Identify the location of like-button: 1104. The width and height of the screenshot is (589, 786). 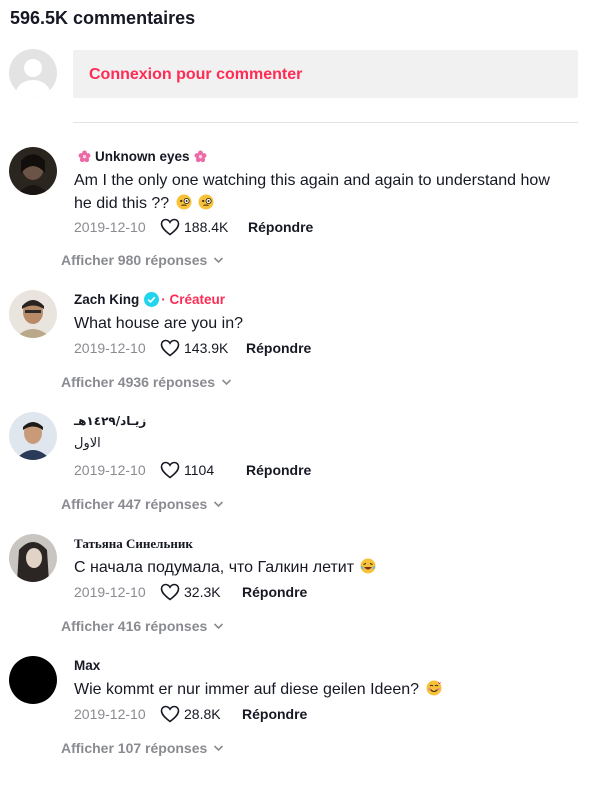
(203, 470).